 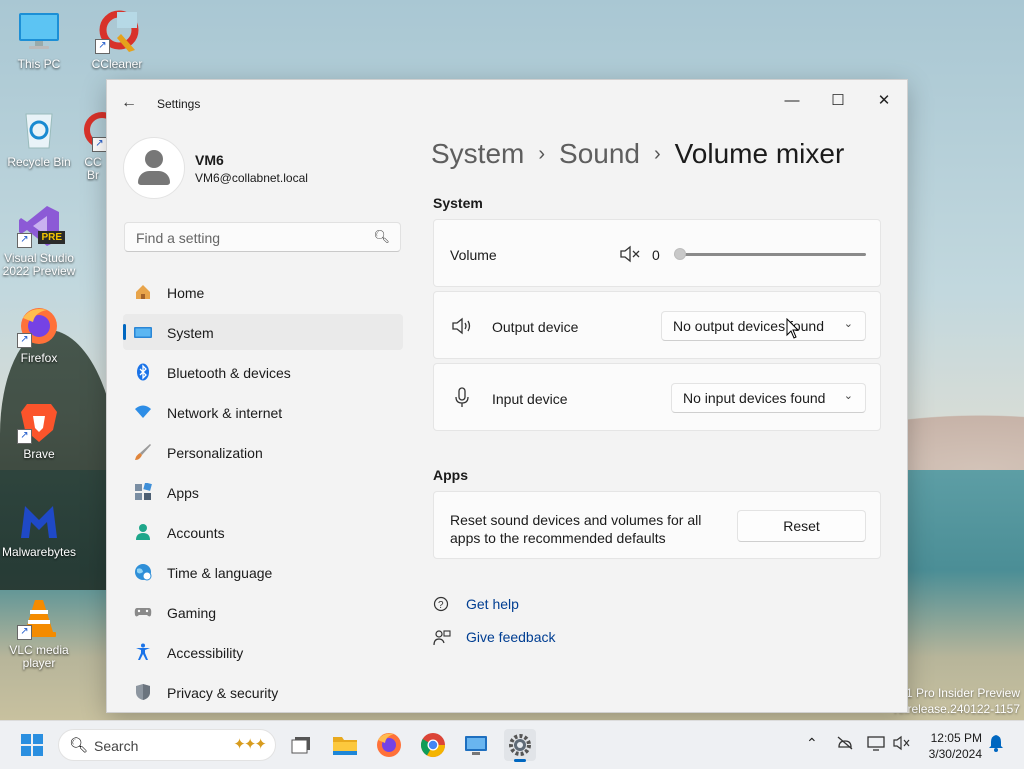 I want to click on task-view-icon, so click(x=302, y=745).